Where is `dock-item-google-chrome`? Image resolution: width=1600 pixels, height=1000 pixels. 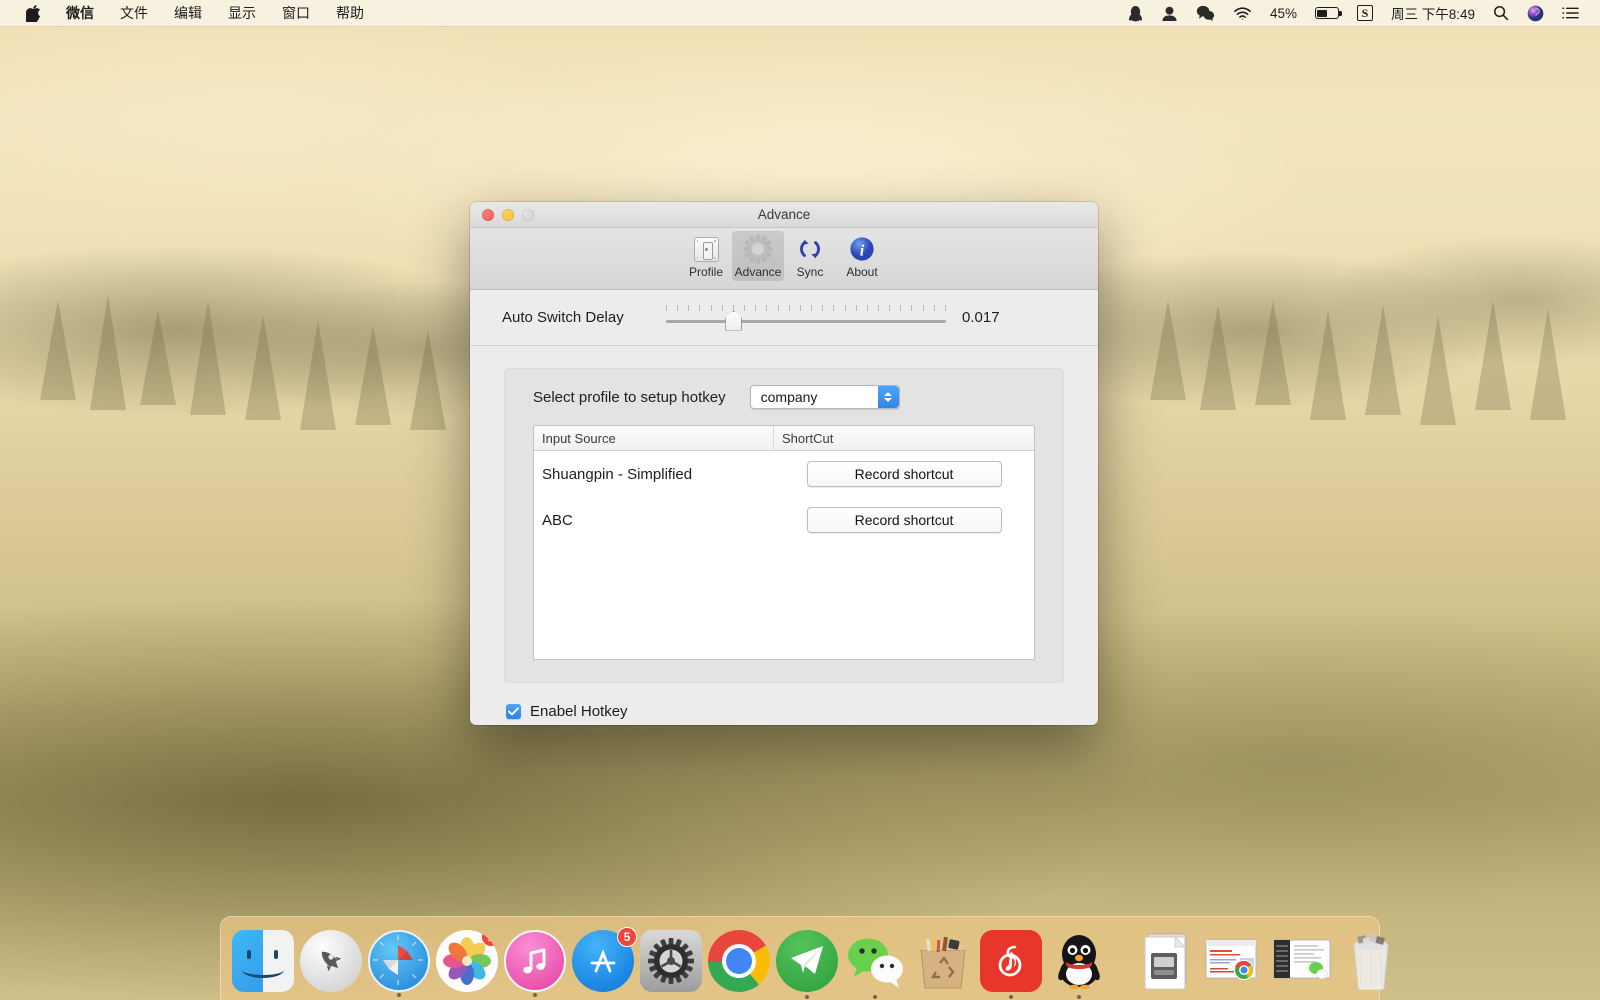 dock-item-google-chrome is located at coordinates (739, 961).